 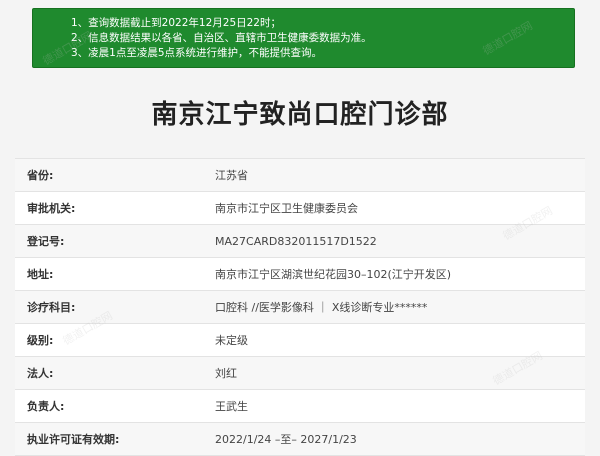 What do you see at coordinates (300, 115) in the screenshot?
I see `page-title: 南京江宁致尚口腔门诊部` at bounding box center [300, 115].